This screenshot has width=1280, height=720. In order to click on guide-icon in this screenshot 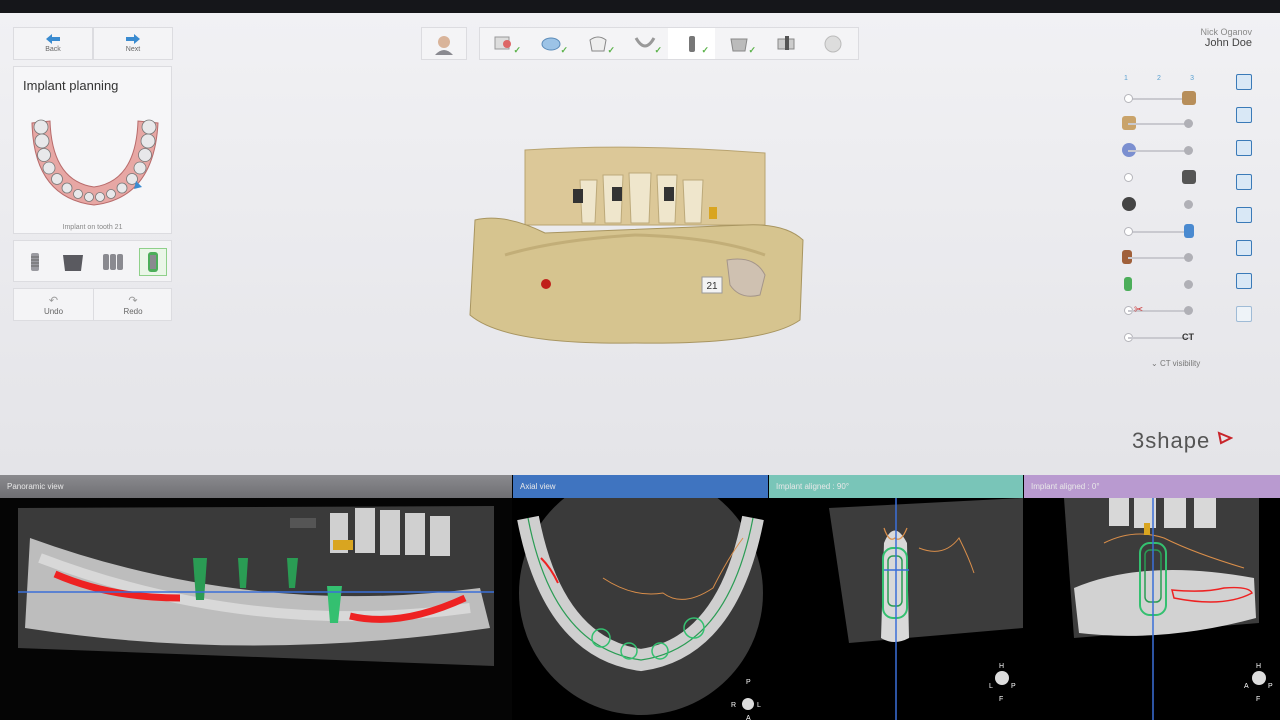, I will do `click(785, 42)`.